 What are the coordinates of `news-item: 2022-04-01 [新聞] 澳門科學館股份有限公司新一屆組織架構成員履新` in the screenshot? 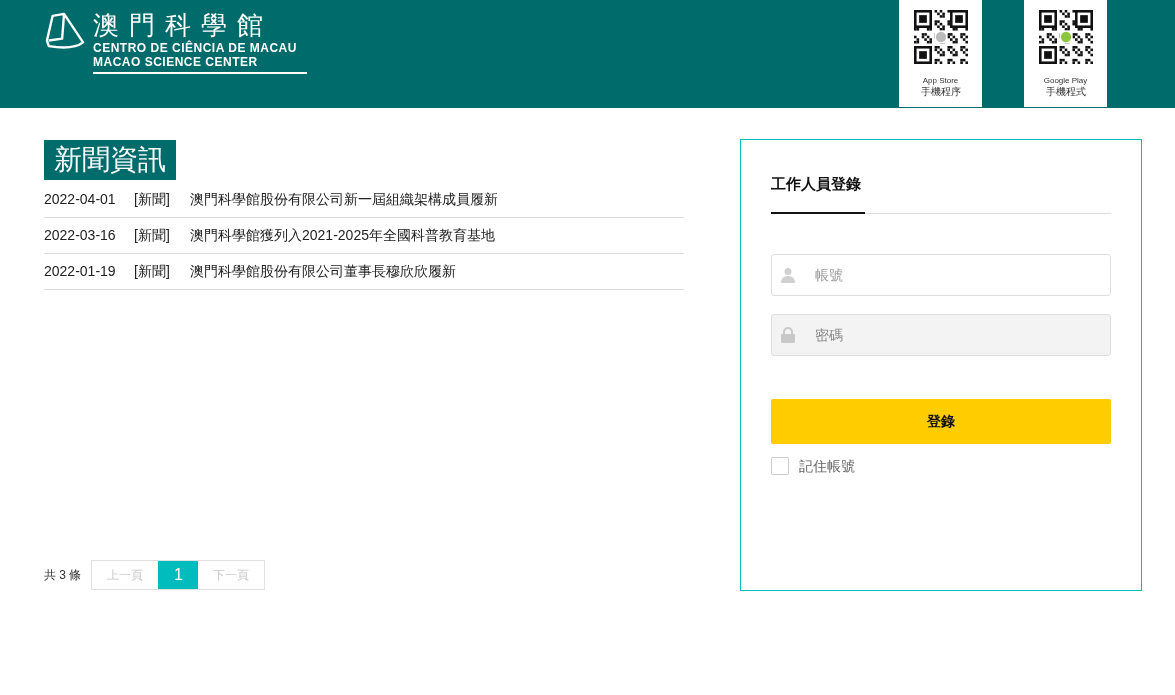 It's located at (364, 200).